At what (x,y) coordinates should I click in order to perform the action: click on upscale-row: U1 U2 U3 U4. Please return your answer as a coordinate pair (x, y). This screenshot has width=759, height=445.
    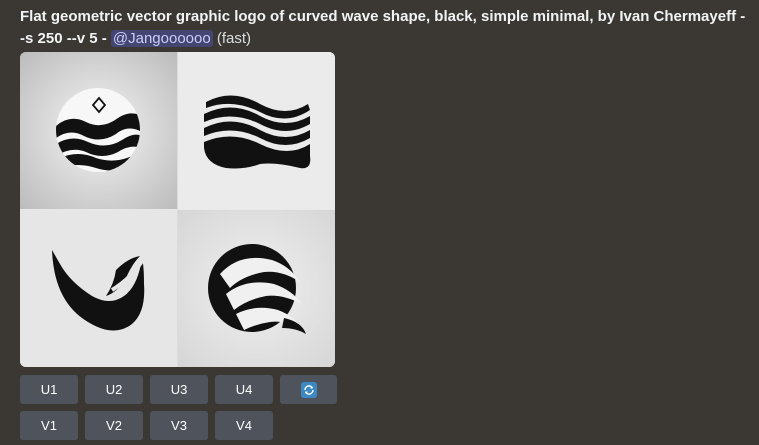
    Looking at the image, I should click on (178, 389).